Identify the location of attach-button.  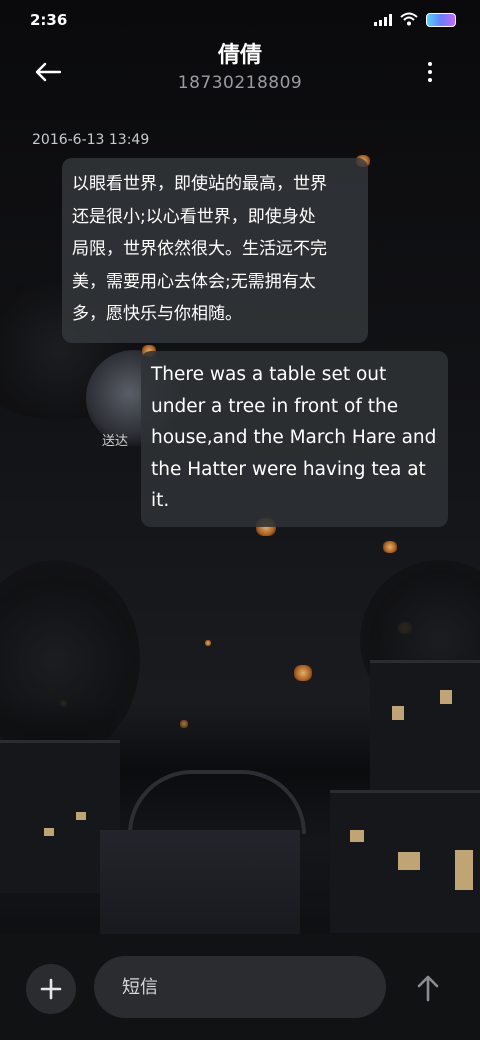
(51, 989).